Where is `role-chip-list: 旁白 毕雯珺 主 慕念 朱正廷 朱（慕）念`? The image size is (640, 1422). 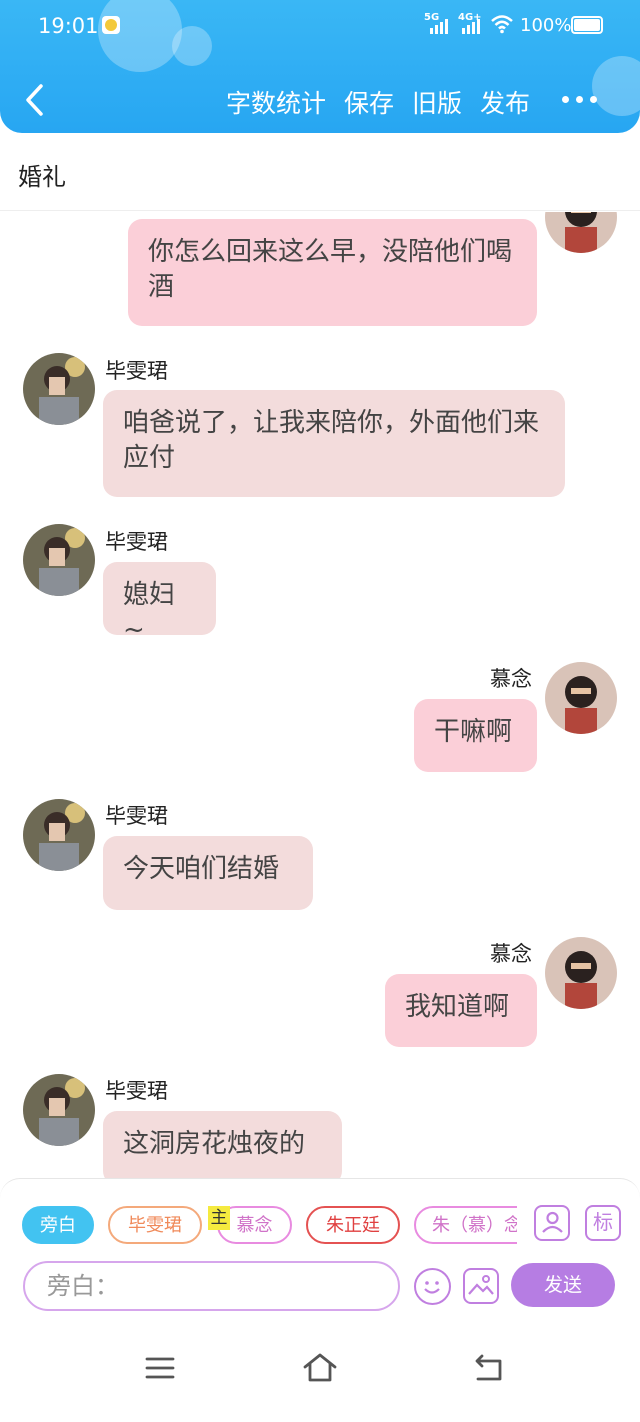
role-chip-list: 旁白 毕雯珺 主 慕念 朱正廷 朱（慕）念 is located at coordinates (269, 1226).